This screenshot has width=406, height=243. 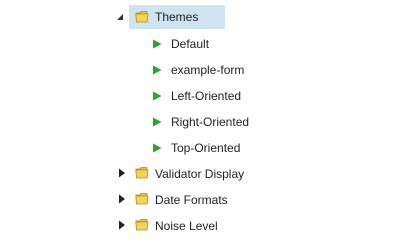 I want to click on tree-folder-label-validator-display: Validator Display, so click(x=199, y=174).